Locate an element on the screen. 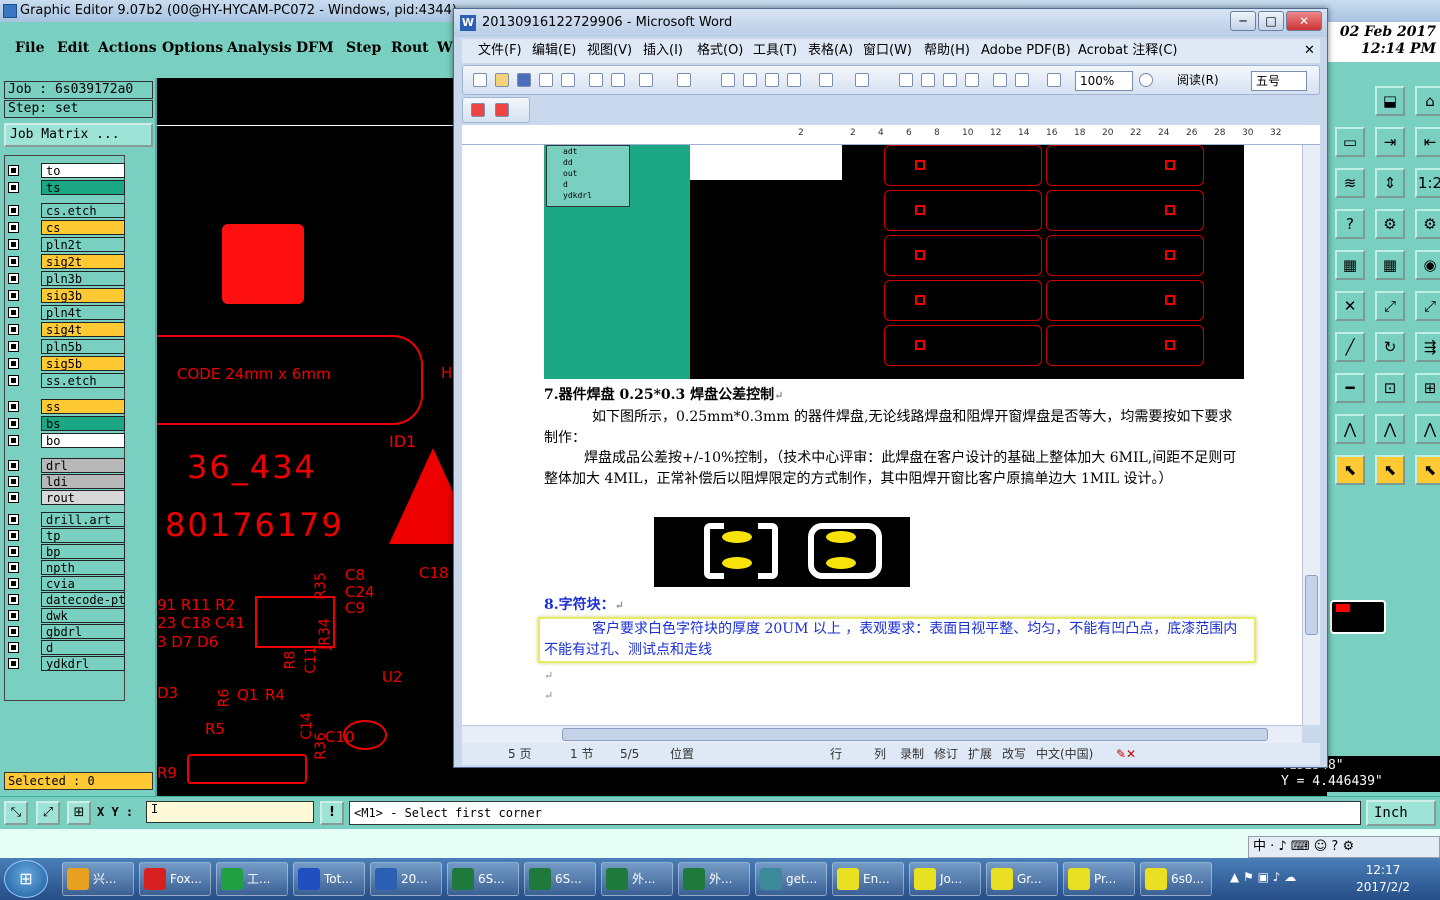 This screenshot has height=900, width=1440. close-icon: ✕ is located at coordinates (1304, 21).